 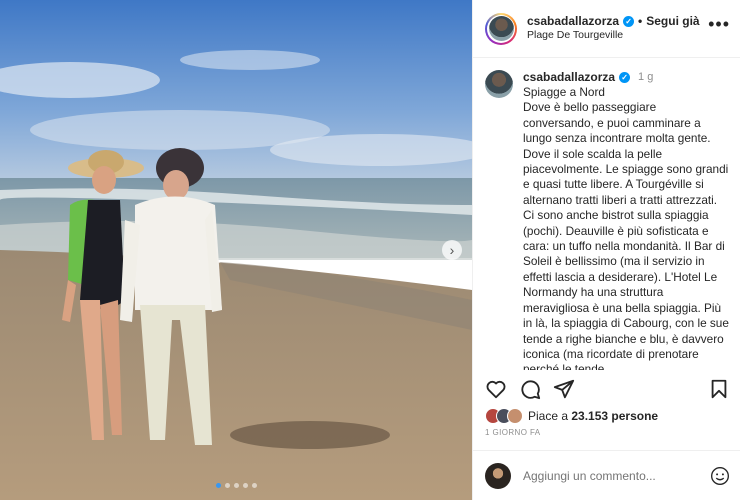 I want to click on author-avatar, so click(x=501, y=28).